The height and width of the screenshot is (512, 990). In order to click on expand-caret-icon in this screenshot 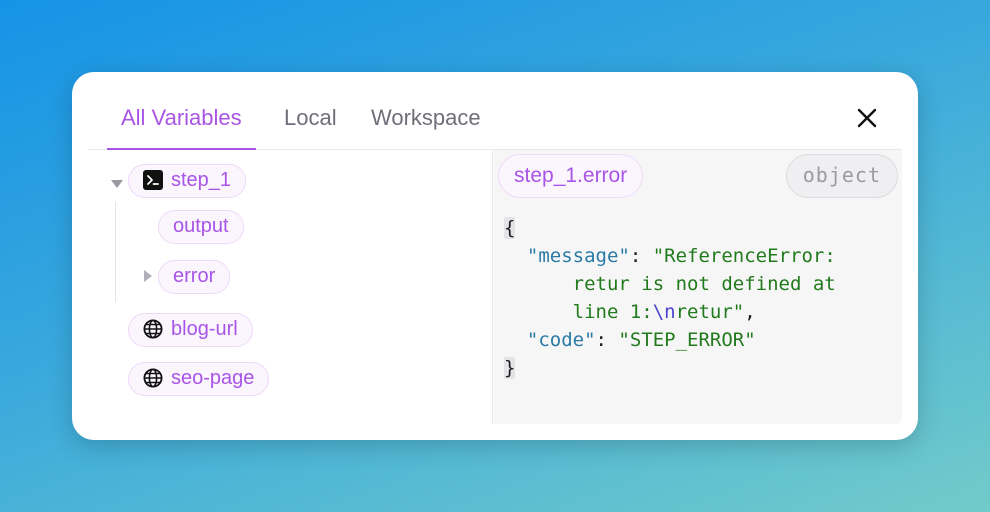, I will do `click(148, 276)`.